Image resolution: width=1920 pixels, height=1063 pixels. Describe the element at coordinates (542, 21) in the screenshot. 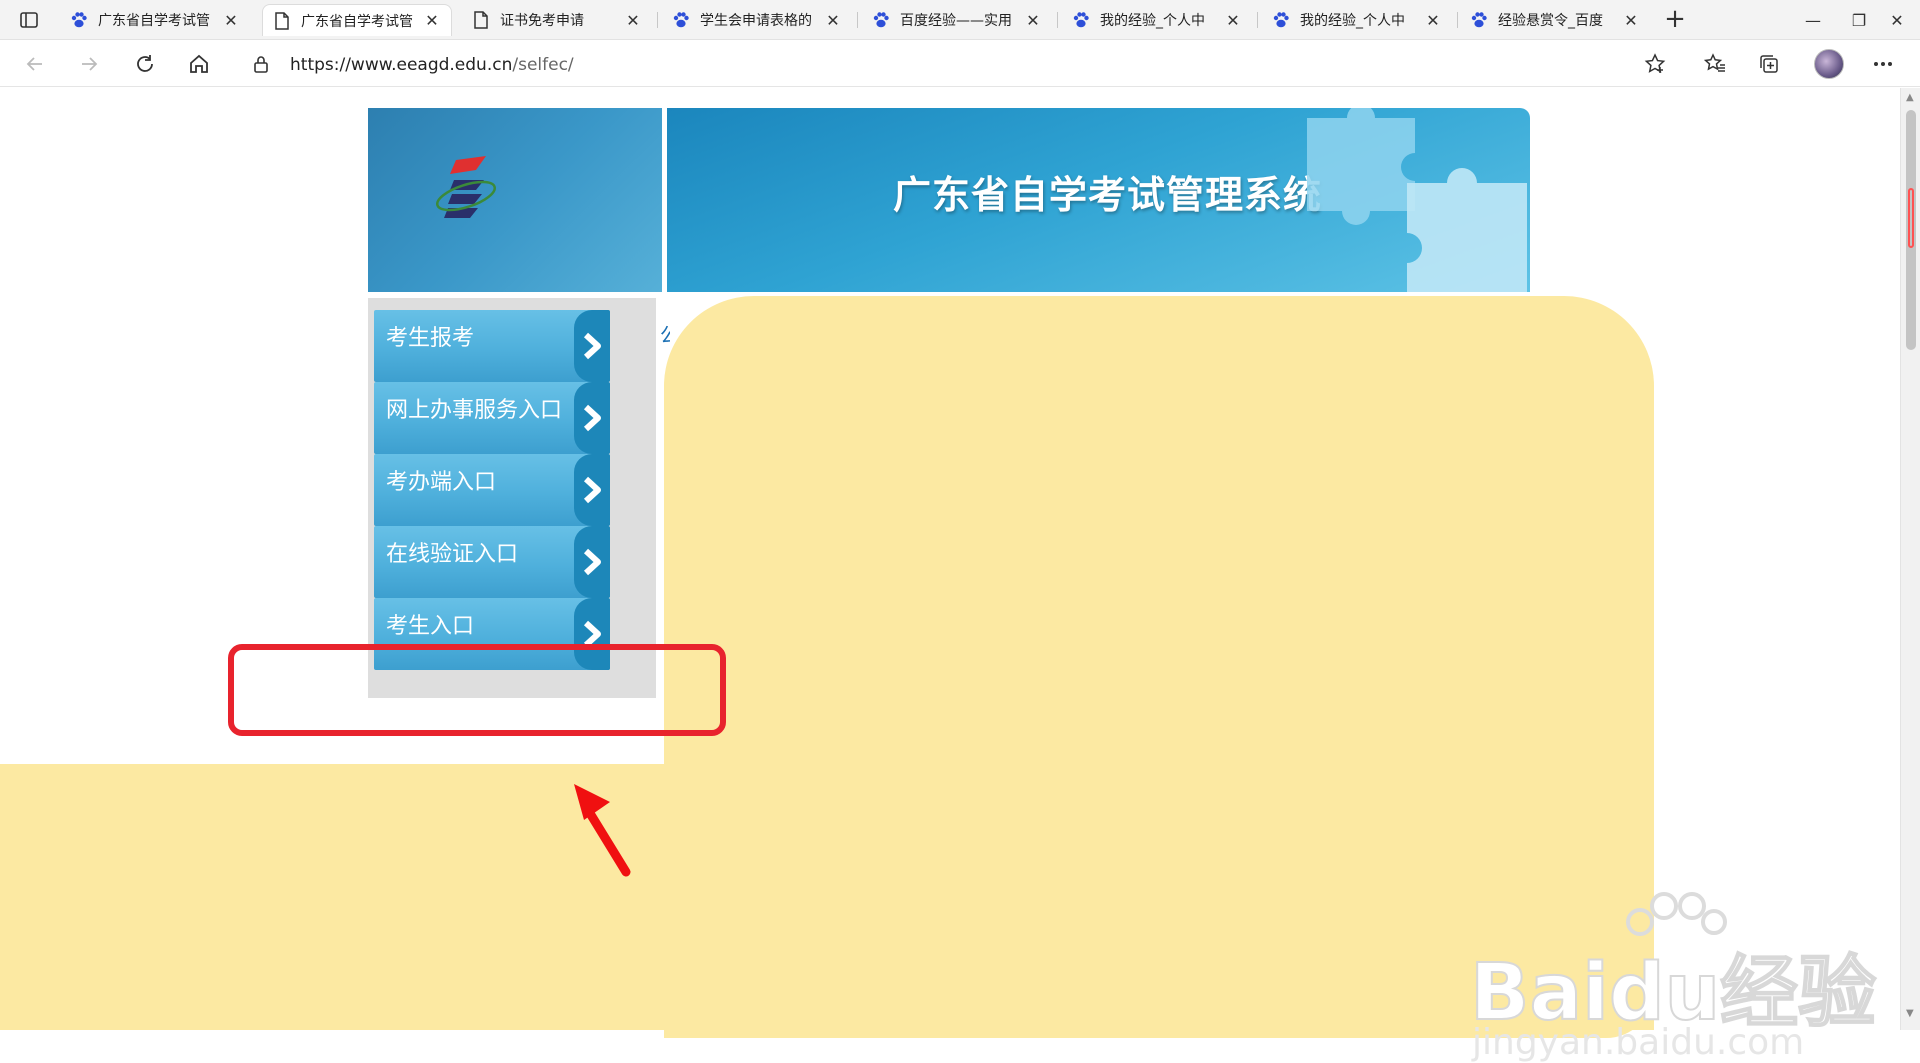

I see `tab-title: 证书免考申请` at that location.